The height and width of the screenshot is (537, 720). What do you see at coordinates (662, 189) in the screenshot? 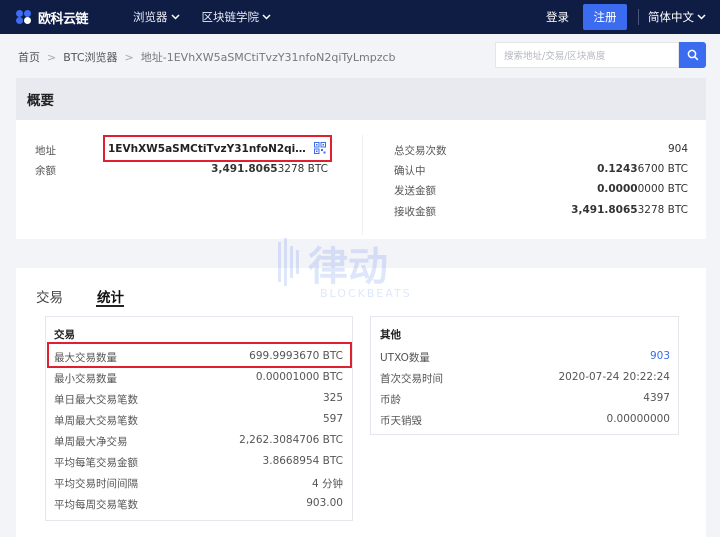
I see `sent-value-rest: 0000 BTC` at bounding box center [662, 189].